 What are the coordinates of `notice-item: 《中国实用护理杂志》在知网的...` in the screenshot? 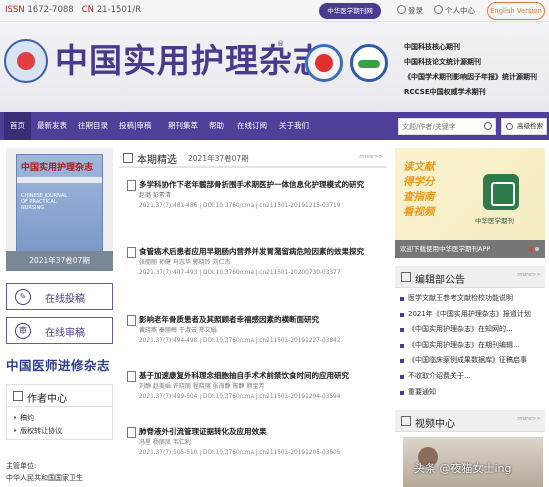 It's located at (472, 330).